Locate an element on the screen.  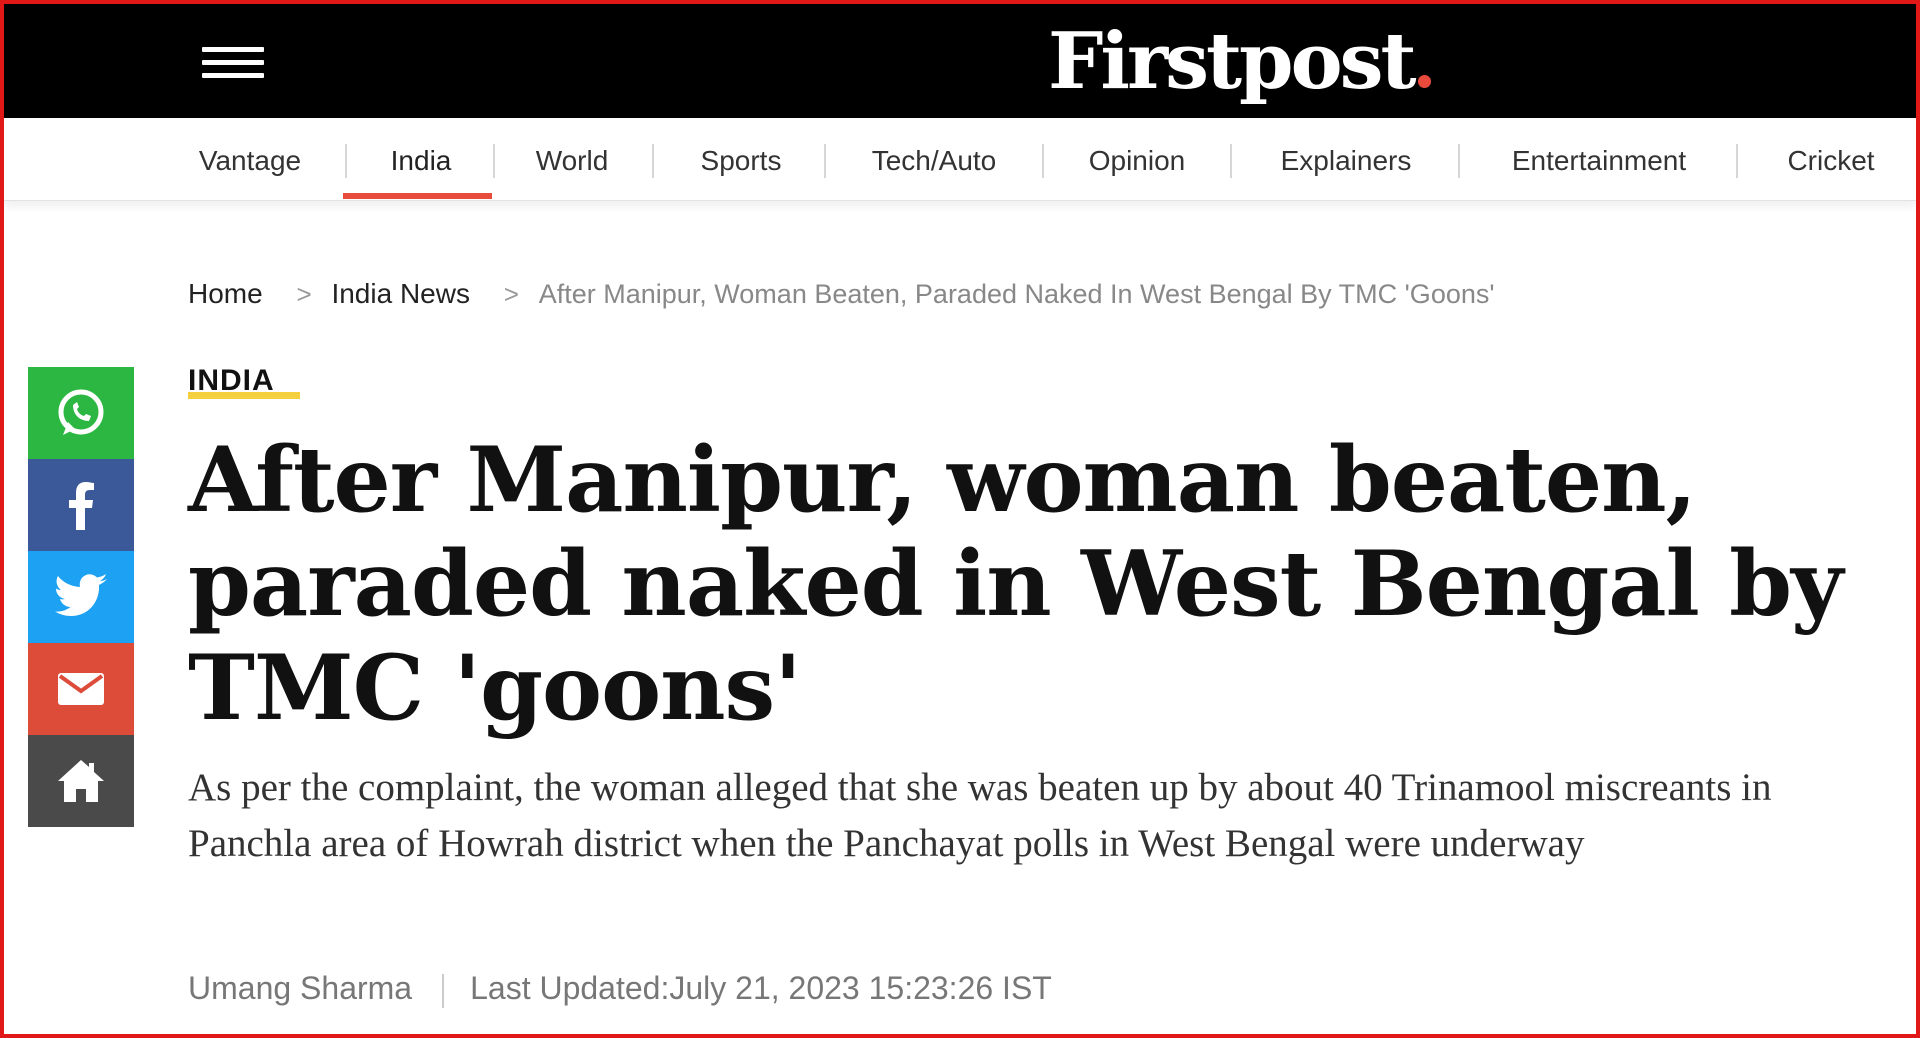
share-bar is located at coordinates (81, 597).